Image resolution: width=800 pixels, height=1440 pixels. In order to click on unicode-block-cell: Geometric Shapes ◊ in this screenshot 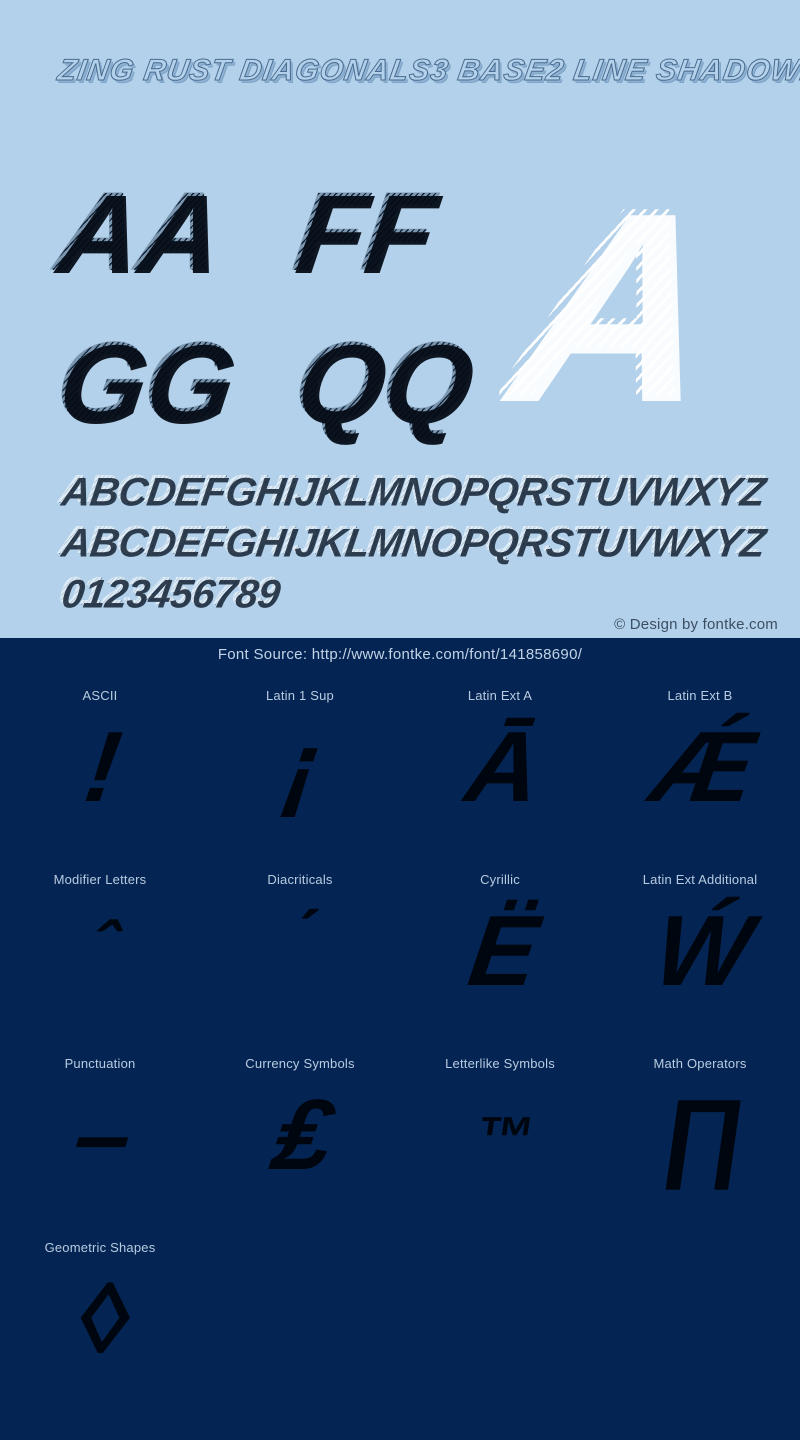, I will do `click(100, 1322)`.